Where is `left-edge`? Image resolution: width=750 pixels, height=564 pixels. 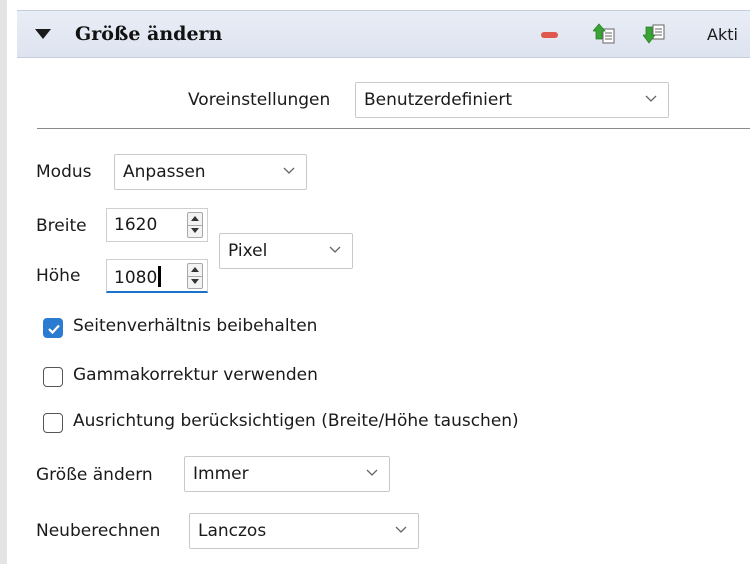
left-edge is located at coordinates (3, 282).